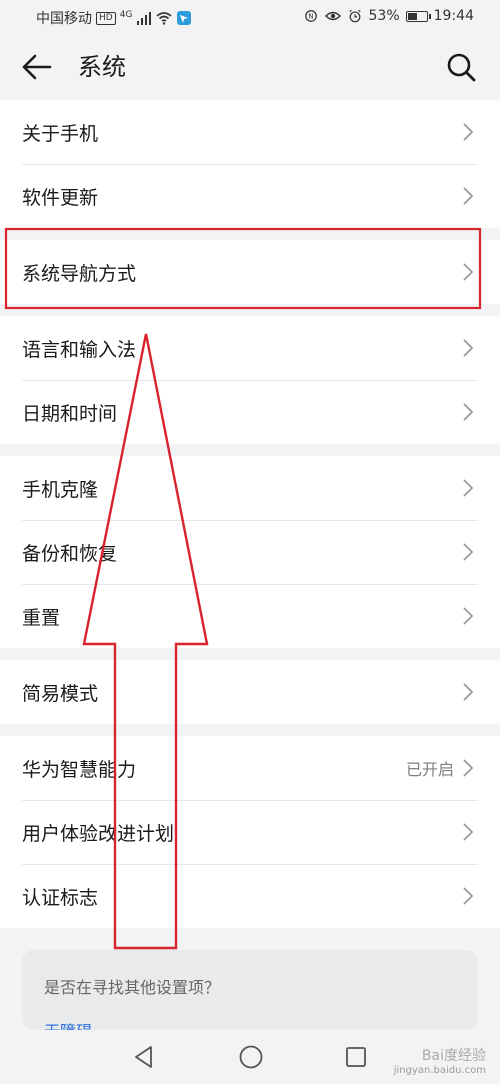  I want to click on settings-row-label: 软件更新, so click(60, 197).